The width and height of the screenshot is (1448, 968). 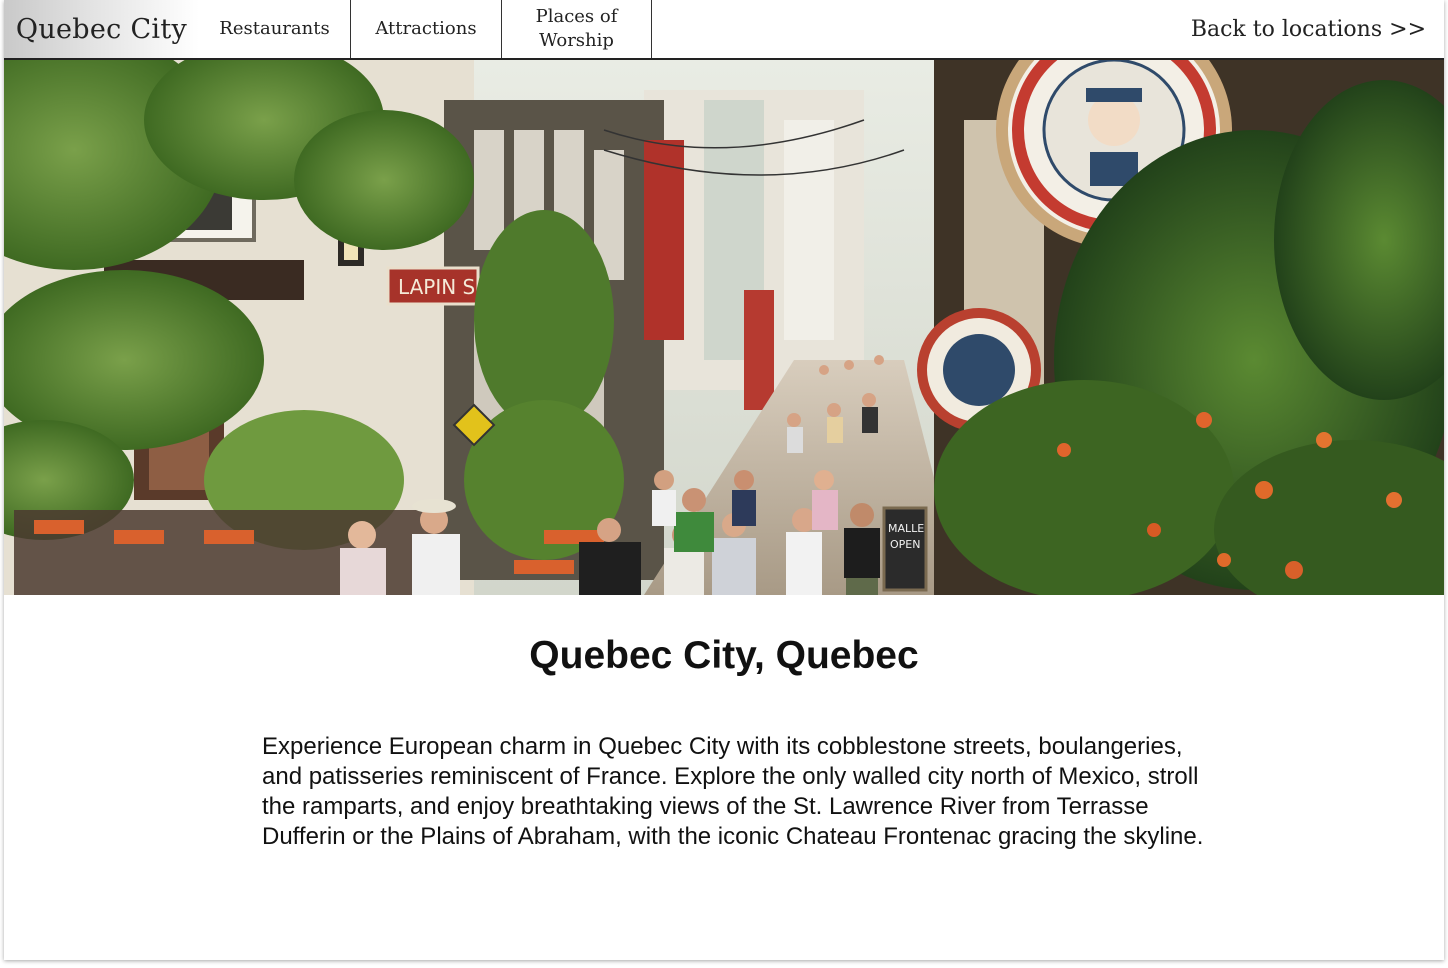 What do you see at coordinates (425, 29) in the screenshot?
I see `nav-tab-attractions: Attractions` at bounding box center [425, 29].